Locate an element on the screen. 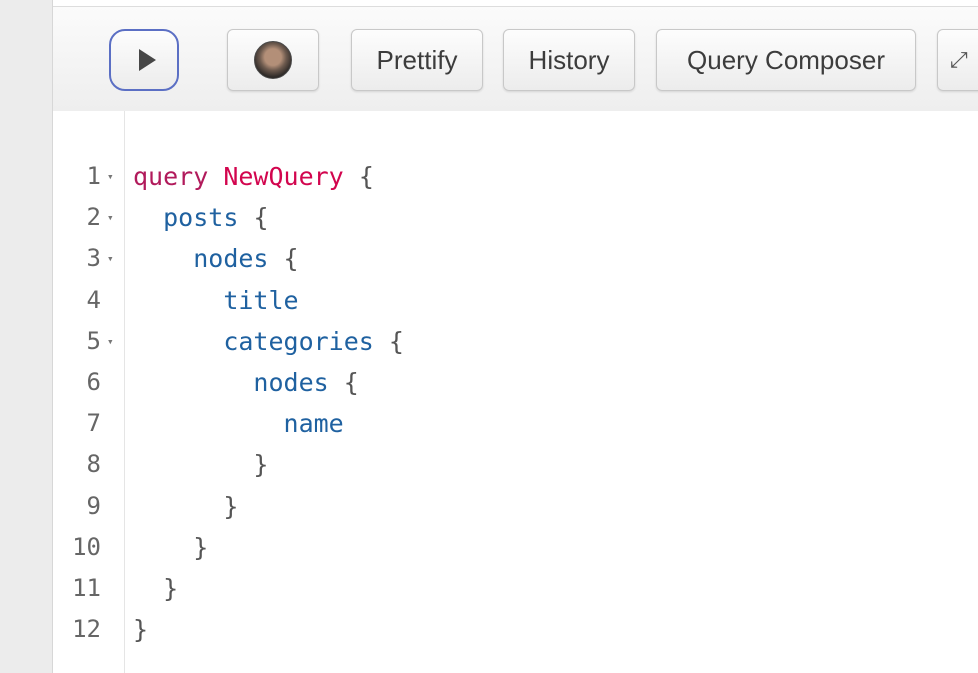 The image size is (978, 673). code-text: title is located at coordinates (216, 300).